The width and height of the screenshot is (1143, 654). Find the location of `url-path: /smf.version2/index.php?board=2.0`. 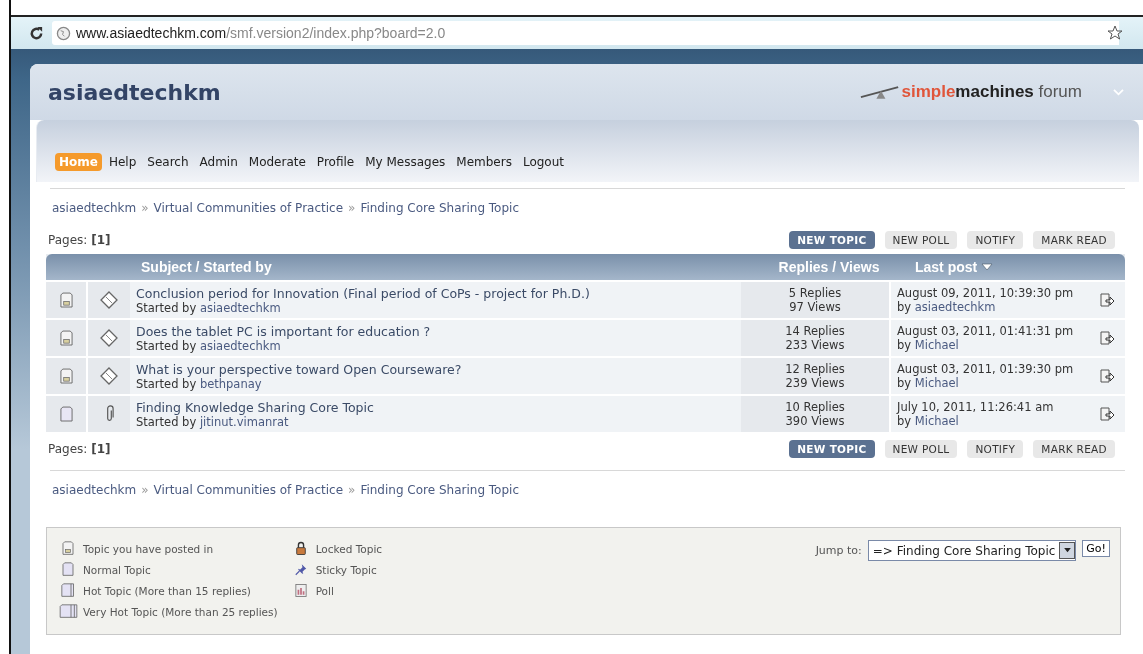

url-path: /smf.version2/index.php?board=2.0 is located at coordinates (336, 33).